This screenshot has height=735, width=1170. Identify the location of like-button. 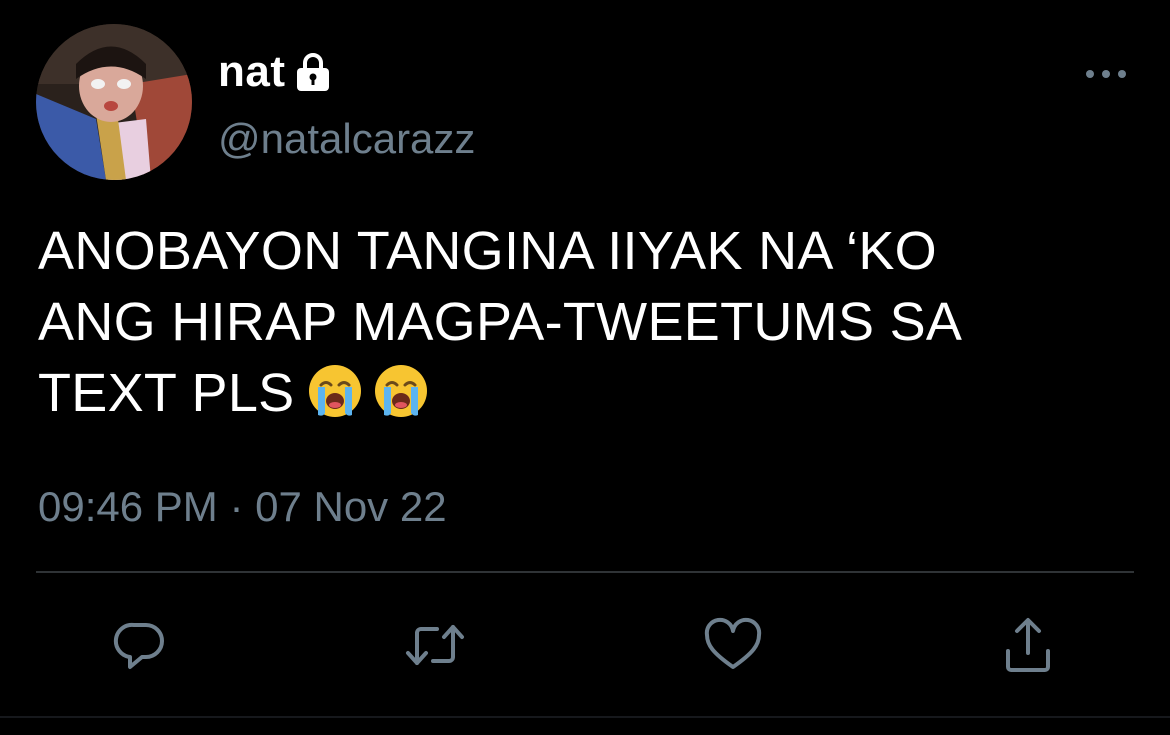
(733, 645).